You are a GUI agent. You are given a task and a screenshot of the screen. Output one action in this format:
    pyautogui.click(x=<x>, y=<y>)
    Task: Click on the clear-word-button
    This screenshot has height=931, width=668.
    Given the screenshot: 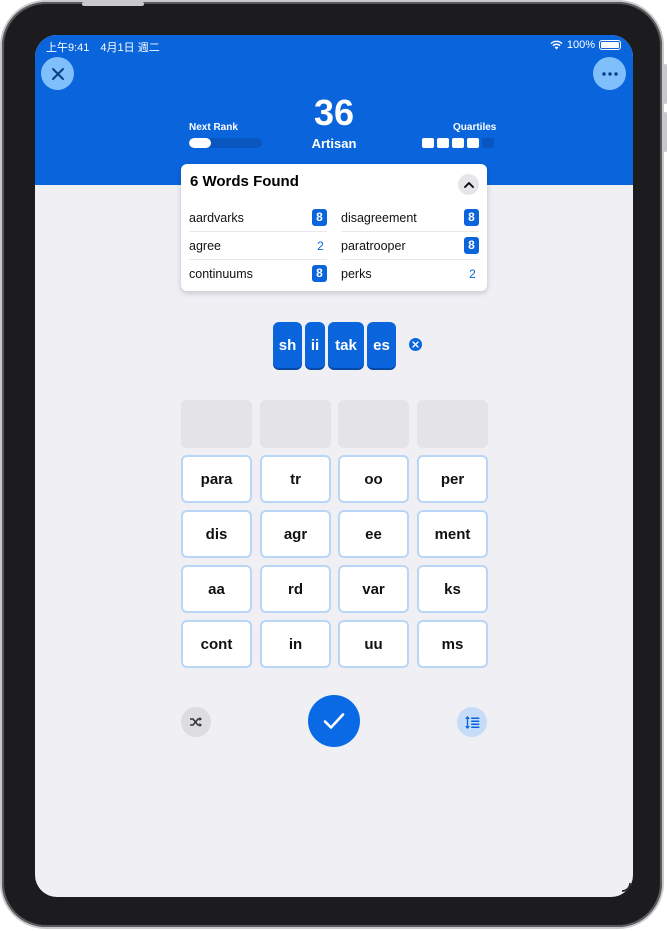 What is the action you would take?
    pyautogui.click(x=415, y=344)
    